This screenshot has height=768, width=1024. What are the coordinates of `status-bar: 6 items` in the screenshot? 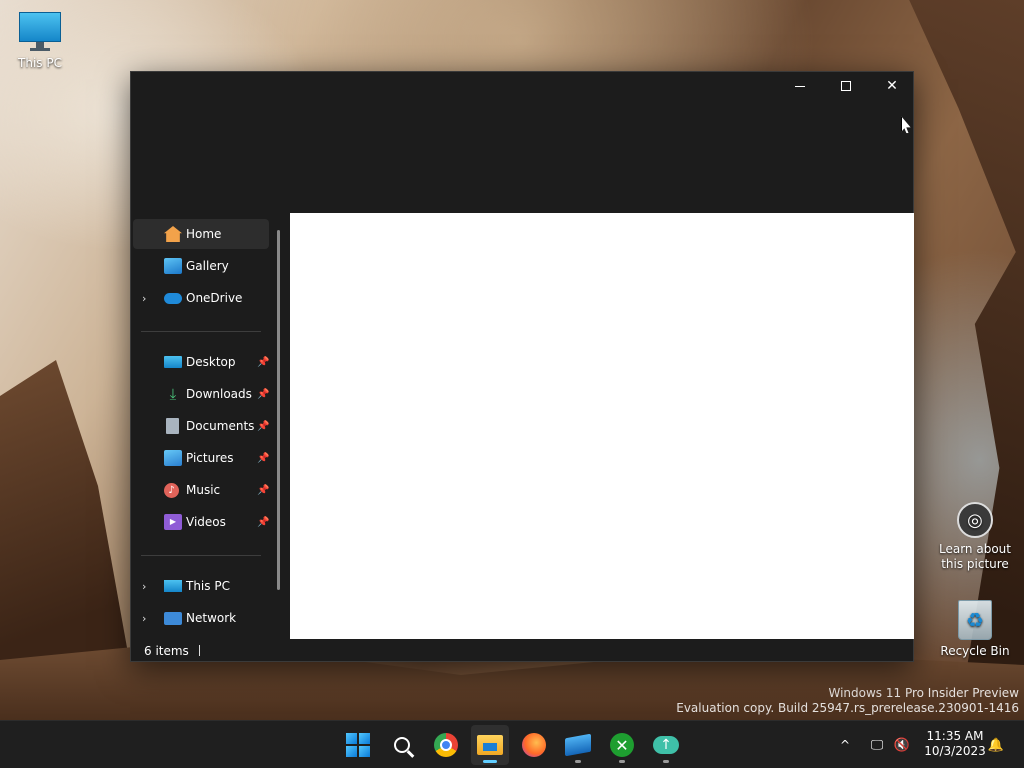 It's located at (522, 650).